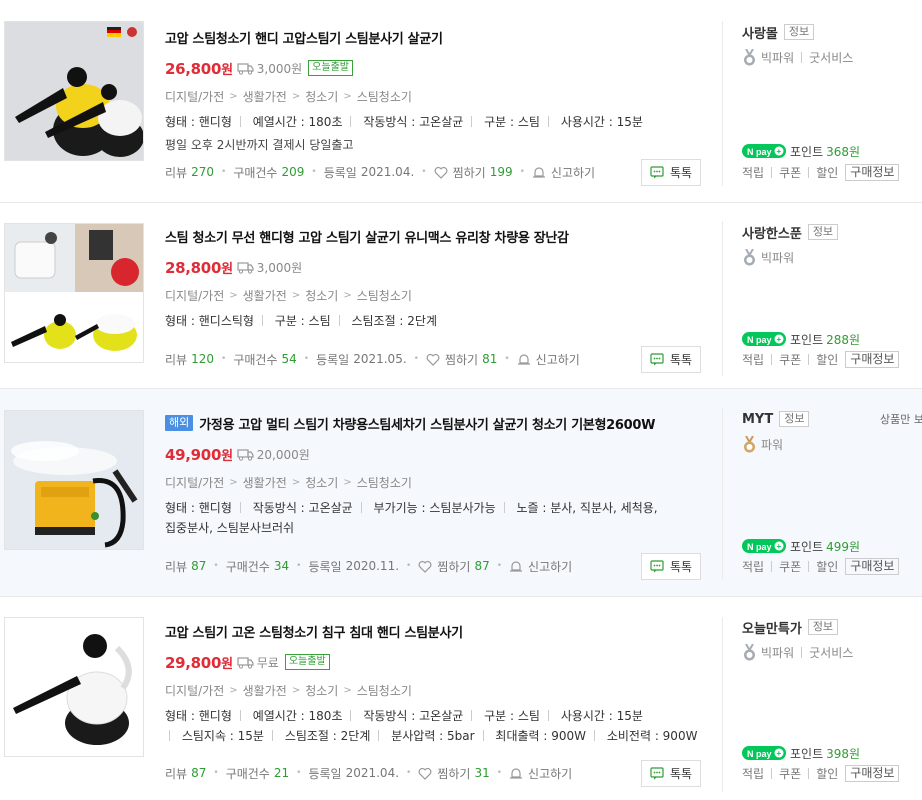  Describe the element at coordinates (490, 359) in the screenshot. I see `like-count: 81` at that location.